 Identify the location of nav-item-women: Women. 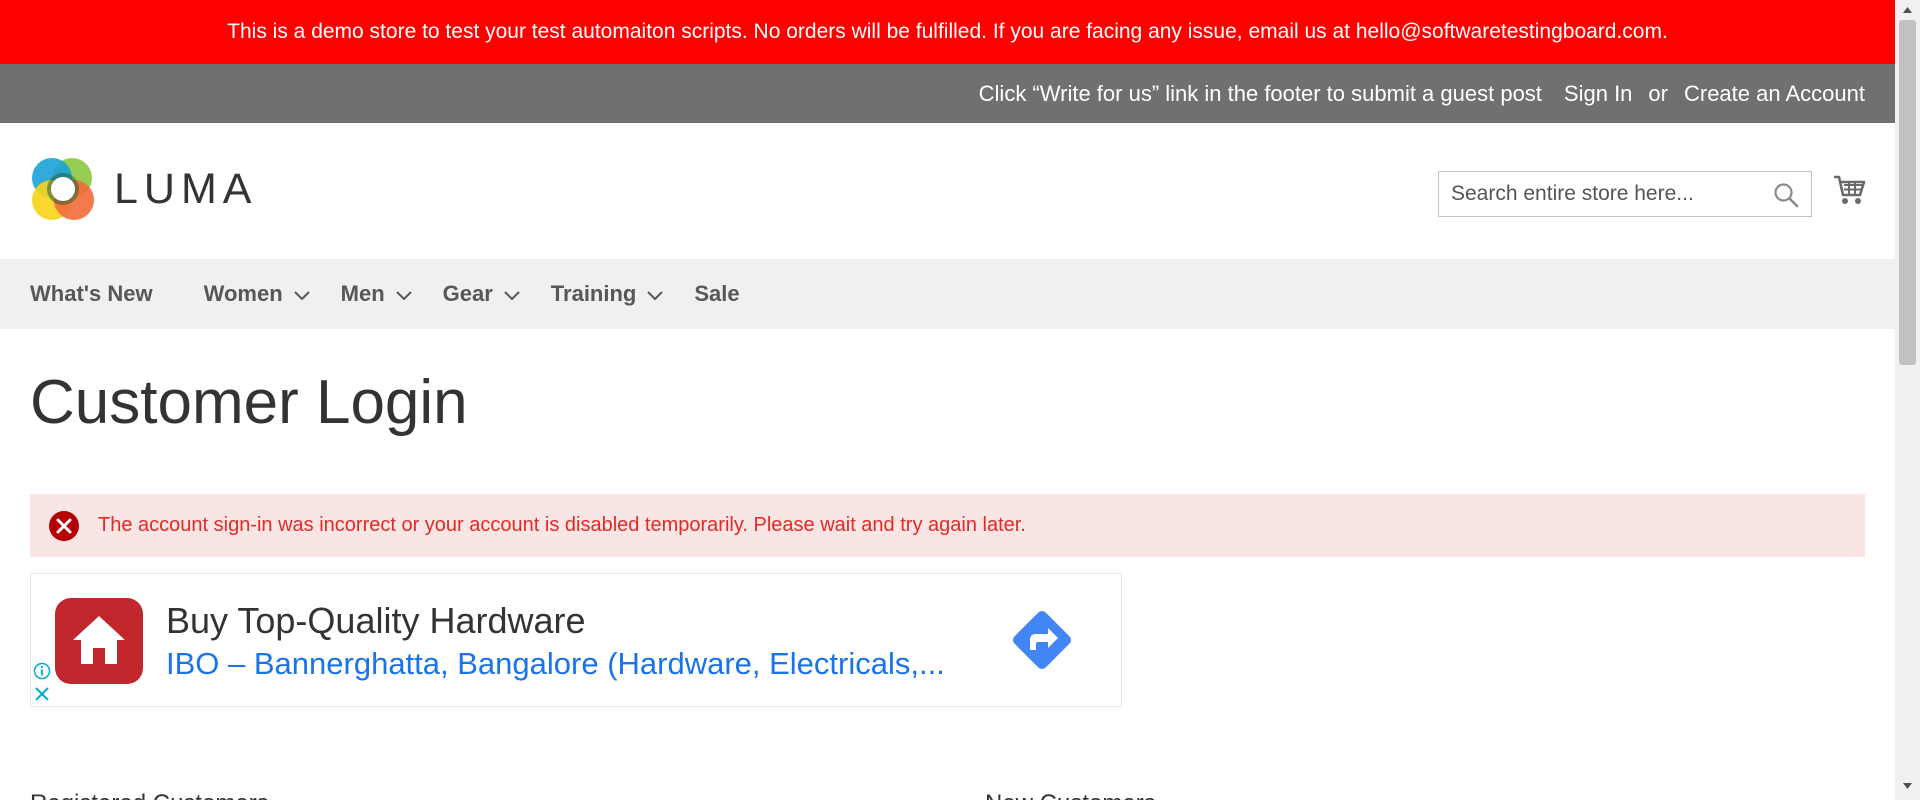
(257, 294).